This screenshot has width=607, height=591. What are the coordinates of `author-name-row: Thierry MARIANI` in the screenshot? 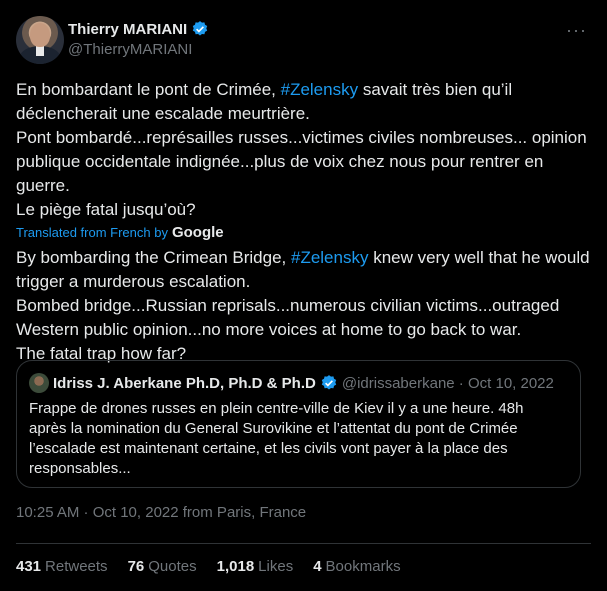 It's located at (138, 29).